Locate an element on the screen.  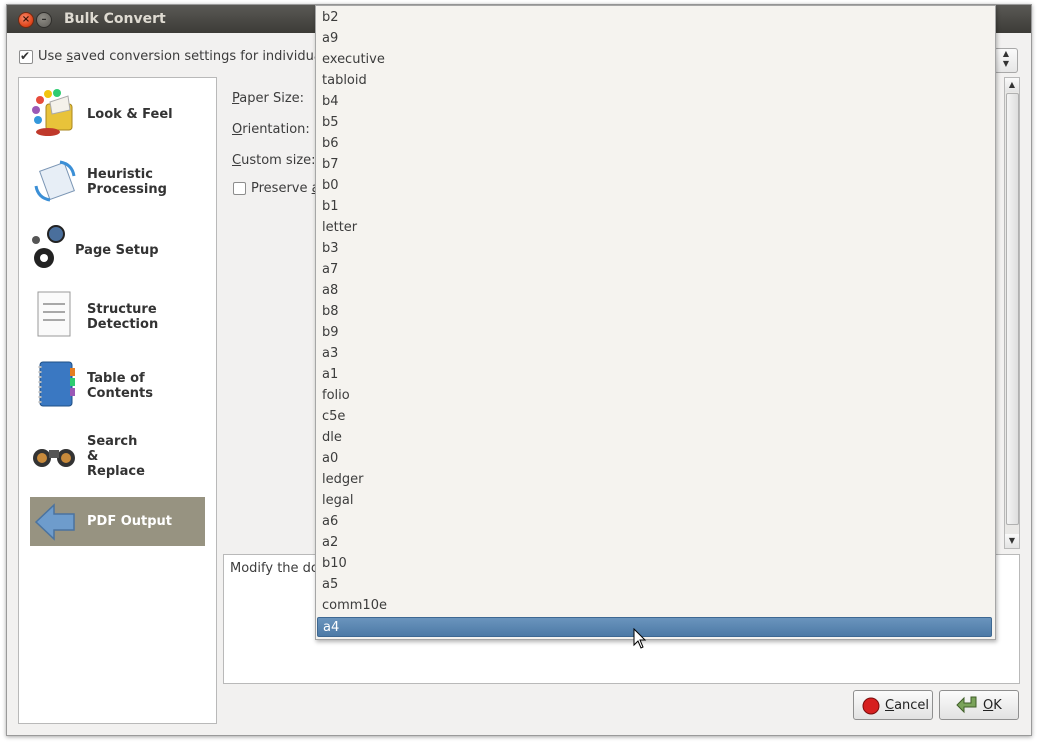
close-window-button: × is located at coordinates (26, 20).